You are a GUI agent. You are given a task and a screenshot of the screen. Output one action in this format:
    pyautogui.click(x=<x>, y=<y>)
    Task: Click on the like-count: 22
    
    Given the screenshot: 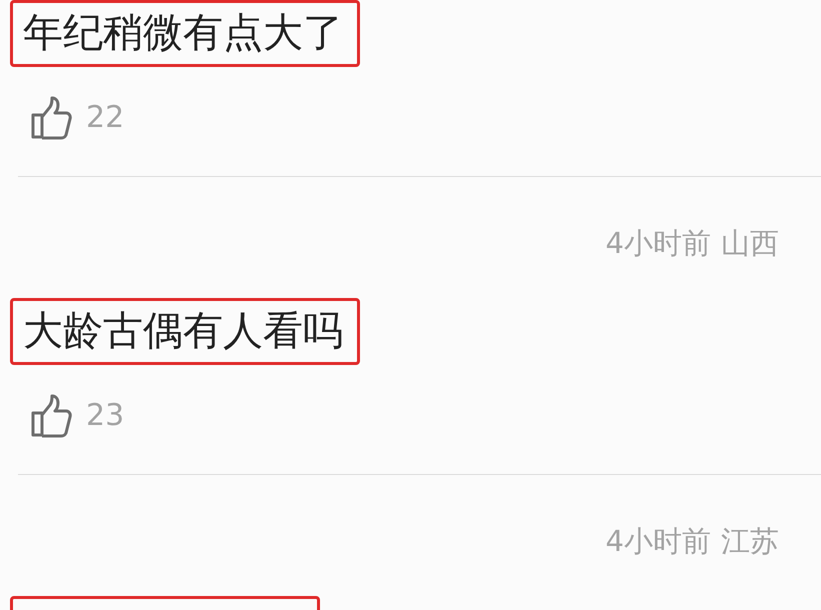 What is the action you would take?
    pyautogui.click(x=105, y=117)
    